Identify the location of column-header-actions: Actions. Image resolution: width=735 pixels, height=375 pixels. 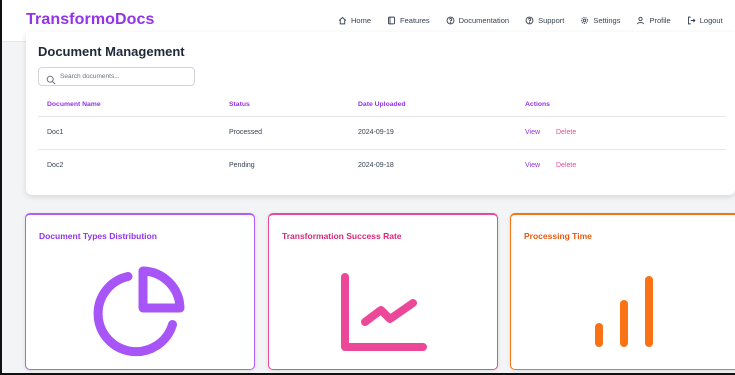
(537, 104).